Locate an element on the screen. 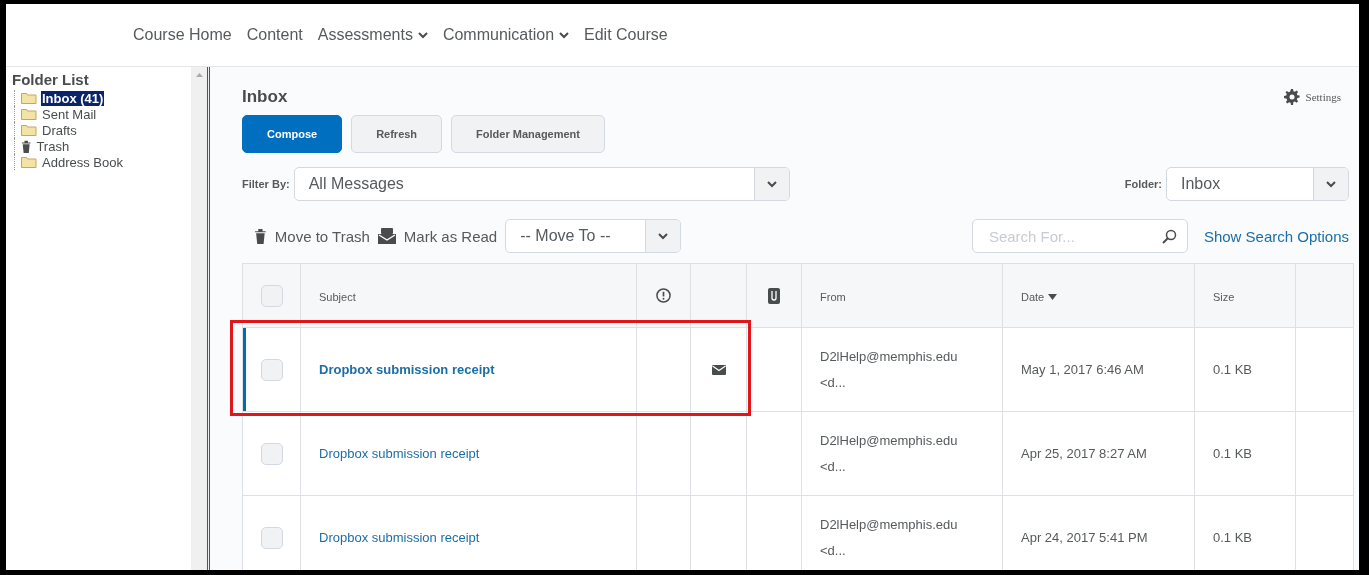 This screenshot has width=1369, height=575. filter-dropdown: All Messages is located at coordinates (541, 184).